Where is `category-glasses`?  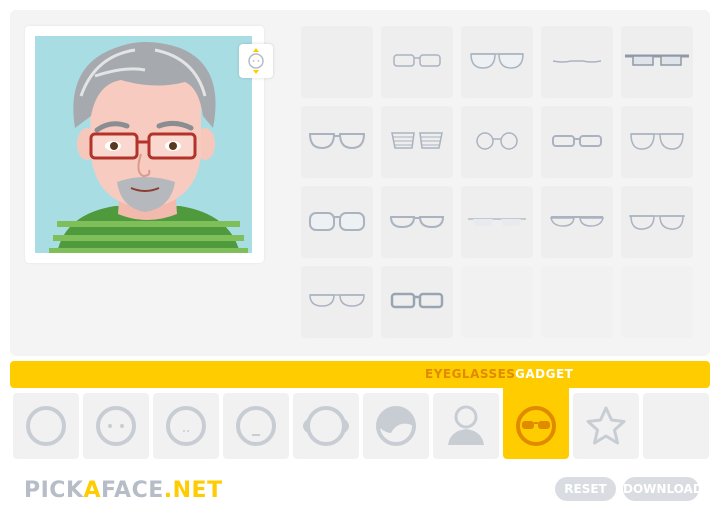 category-glasses is located at coordinates (536, 423).